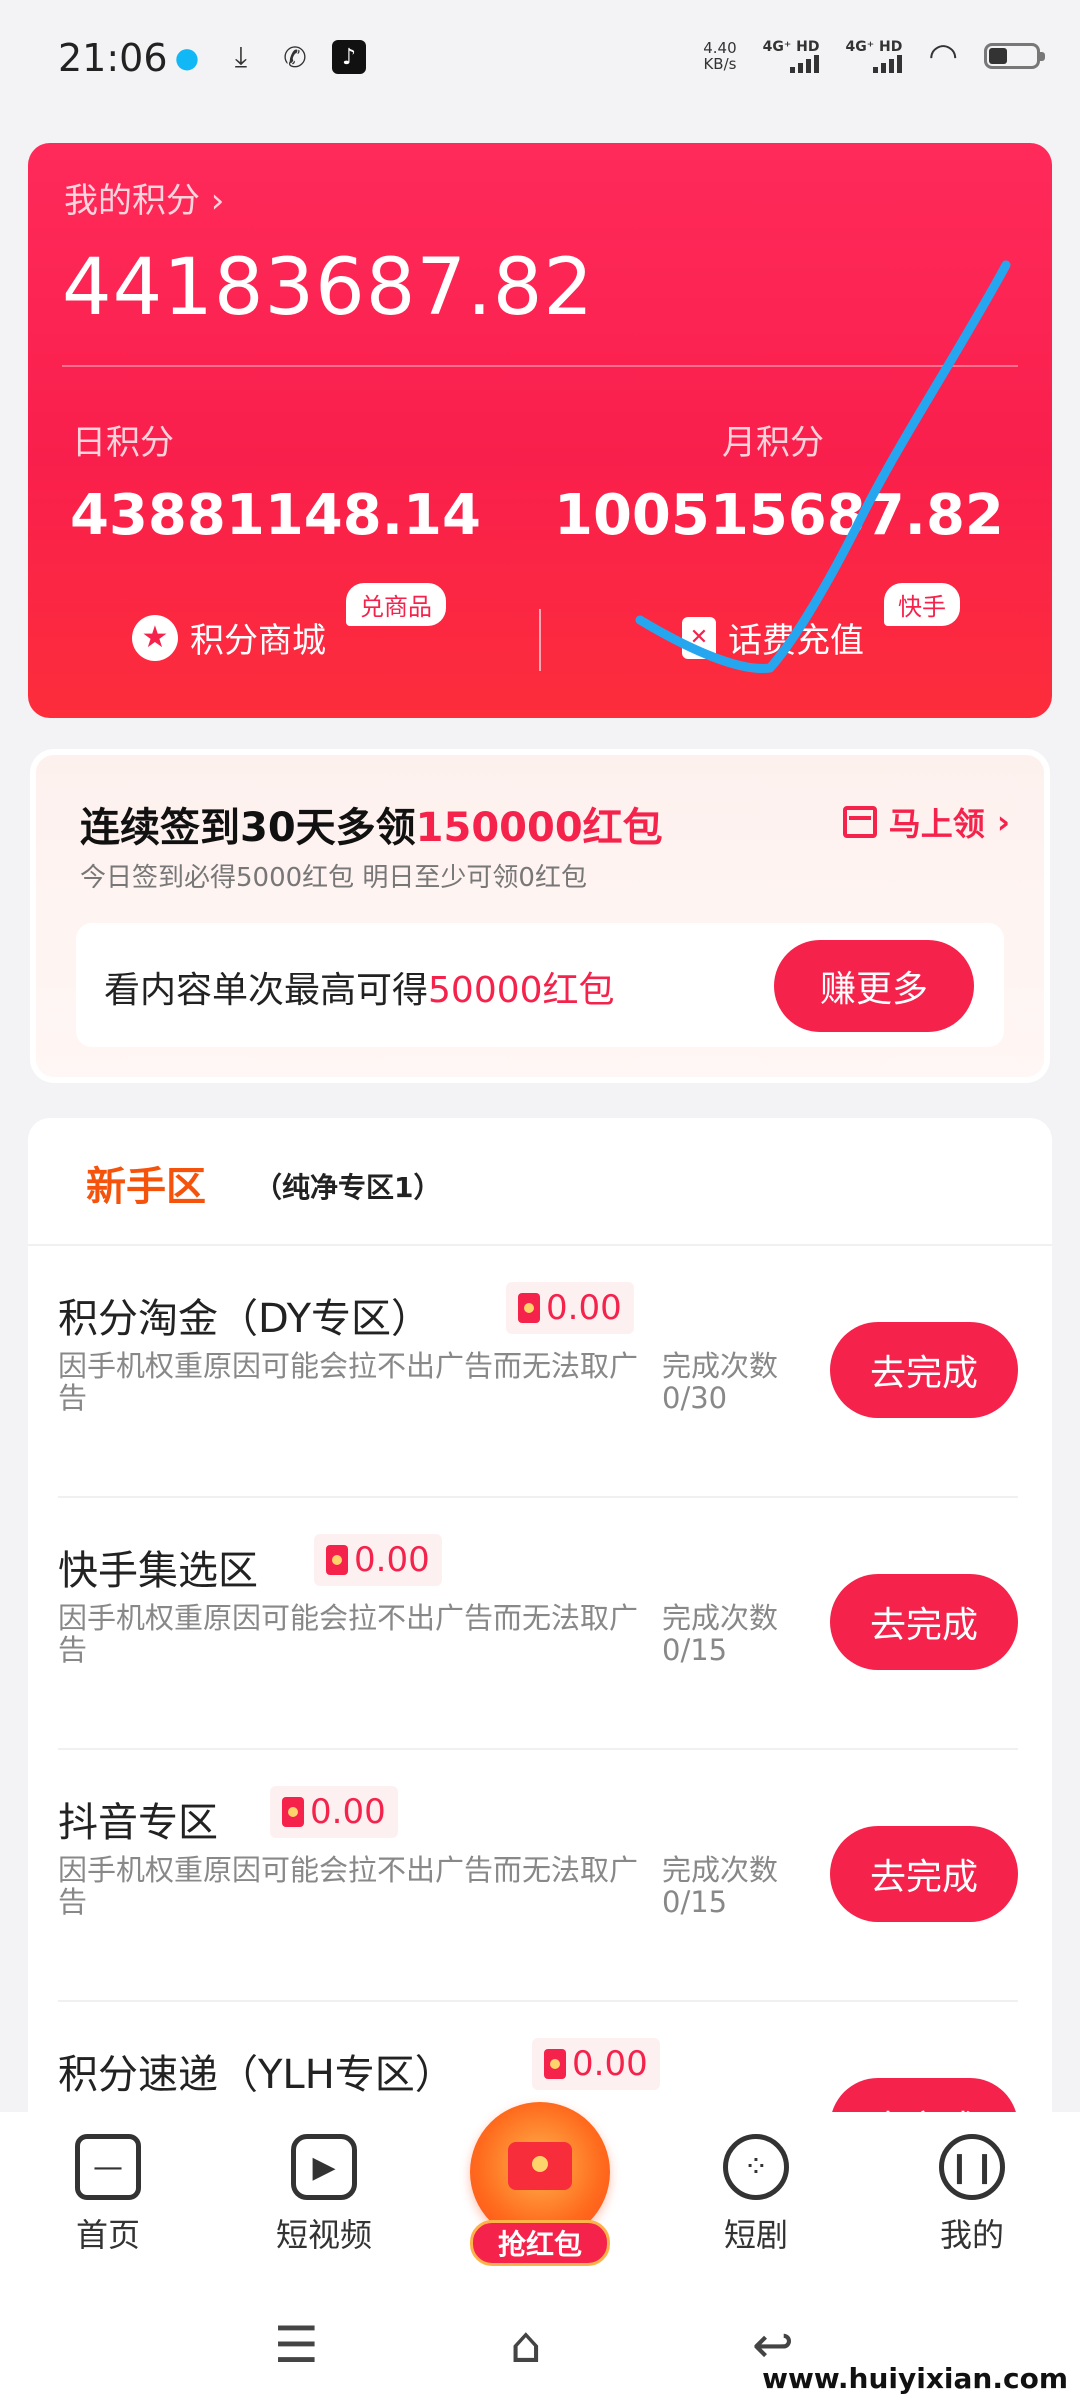  Describe the element at coordinates (138, 1823) in the screenshot. I see `task-name: 抖音专区` at that location.